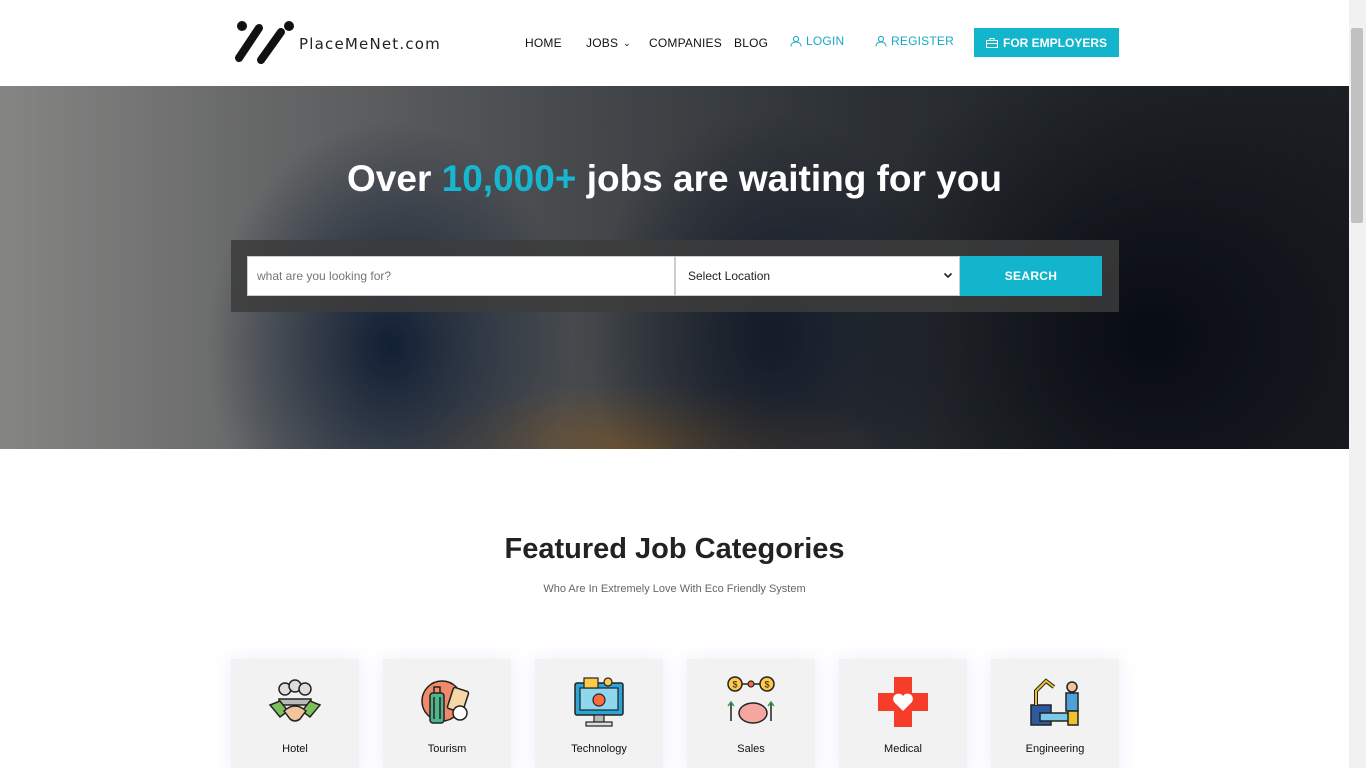 Image resolution: width=1366 pixels, height=768 pixels. I want to click on nav-register-label: REGISTER, so click(922, 41).